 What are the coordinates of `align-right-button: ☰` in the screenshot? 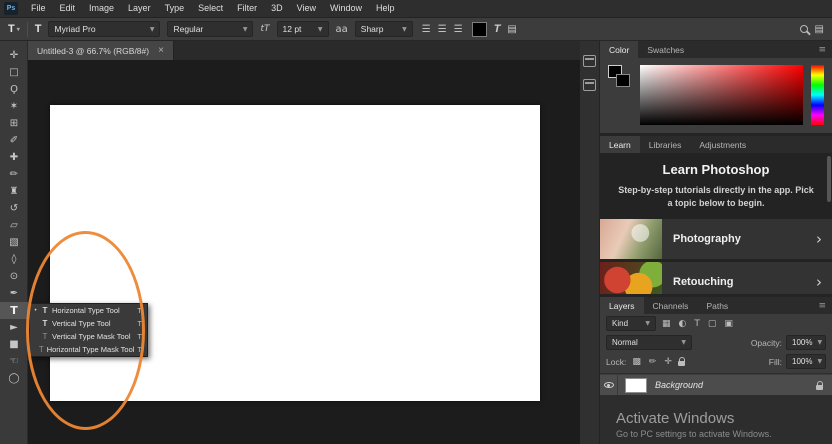 It's located at (458, 29).